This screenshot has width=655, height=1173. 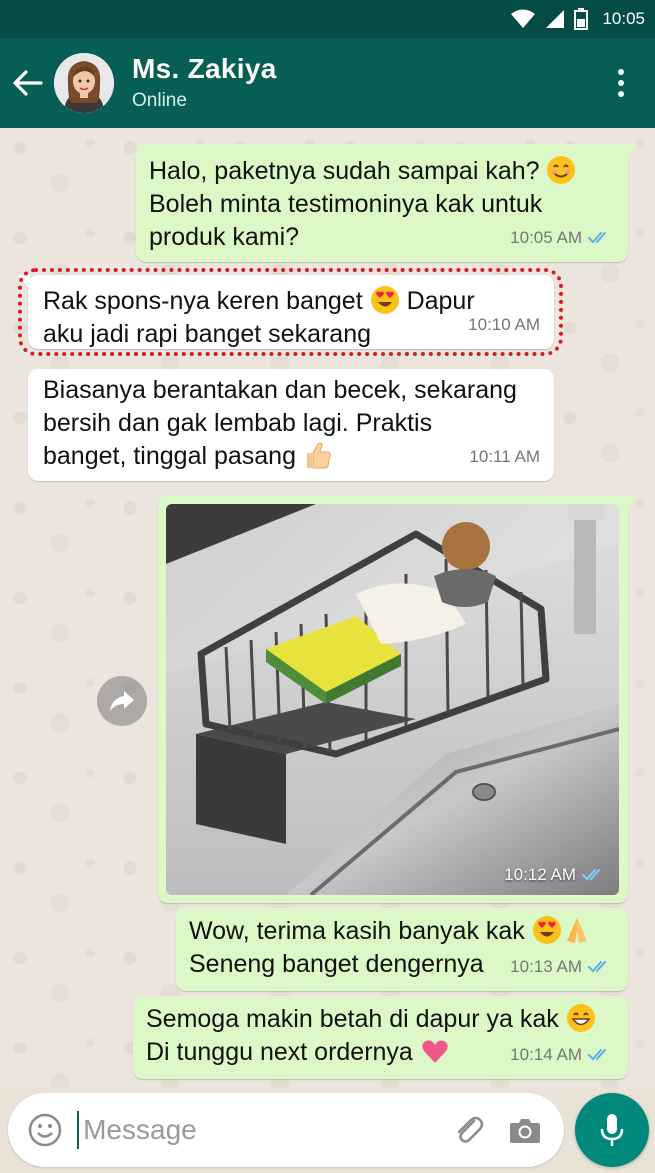 I want to click on message-meta: 10:13 AM, so click(x=562, y=966).